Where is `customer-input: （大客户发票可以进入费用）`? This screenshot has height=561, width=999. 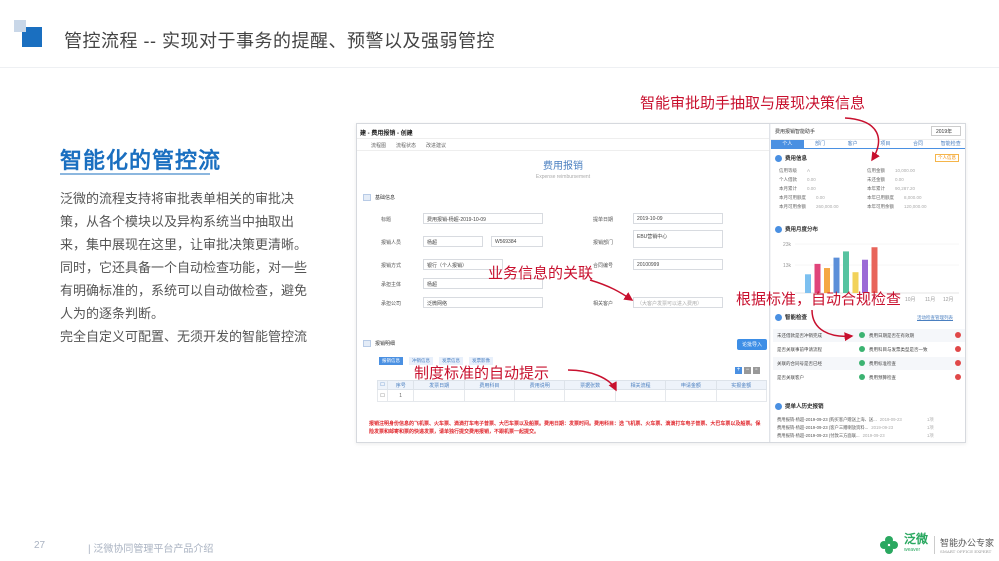 customer-input: （大客户发票可以进入费用） is located at coordinates (678, 302).